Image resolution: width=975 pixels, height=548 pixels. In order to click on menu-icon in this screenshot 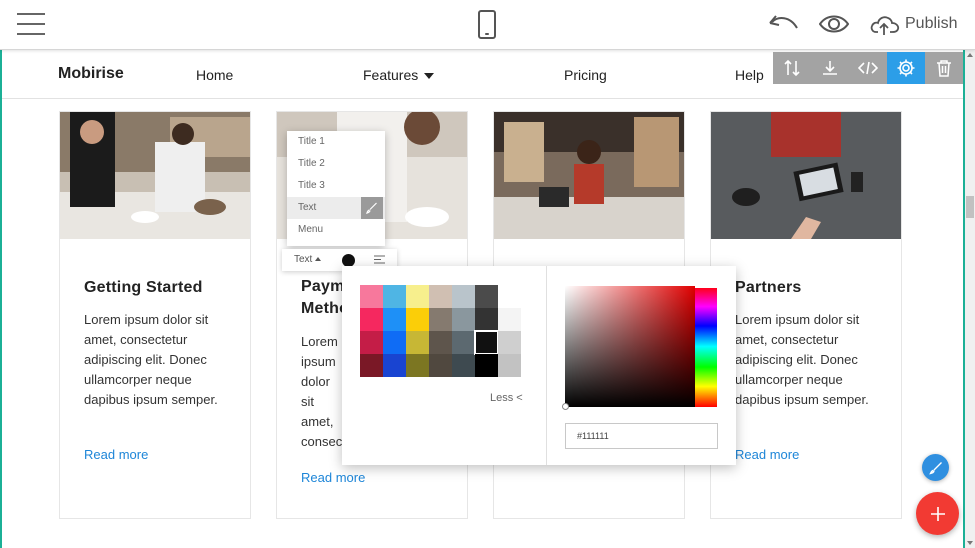, I will do `click(31, 24)`.